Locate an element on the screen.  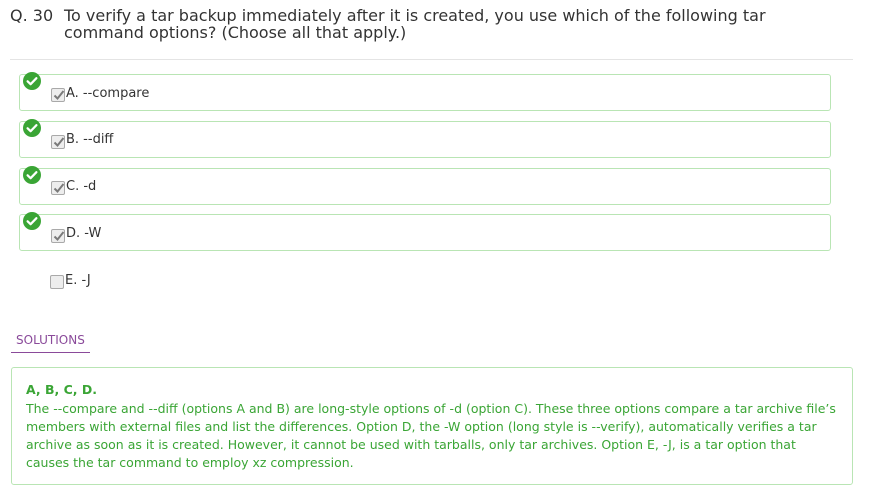
option-c-label: C. -d is located at coordinates (81, 186).